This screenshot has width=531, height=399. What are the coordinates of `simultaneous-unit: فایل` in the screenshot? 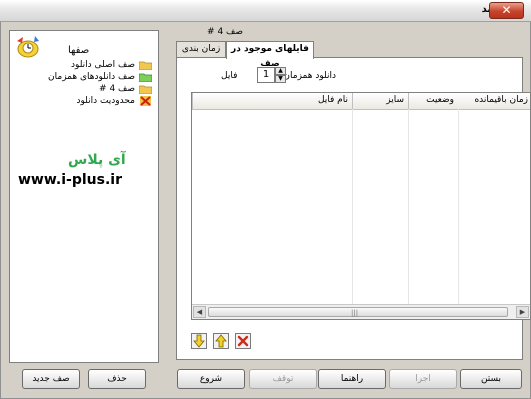 It's located at (229, 76).